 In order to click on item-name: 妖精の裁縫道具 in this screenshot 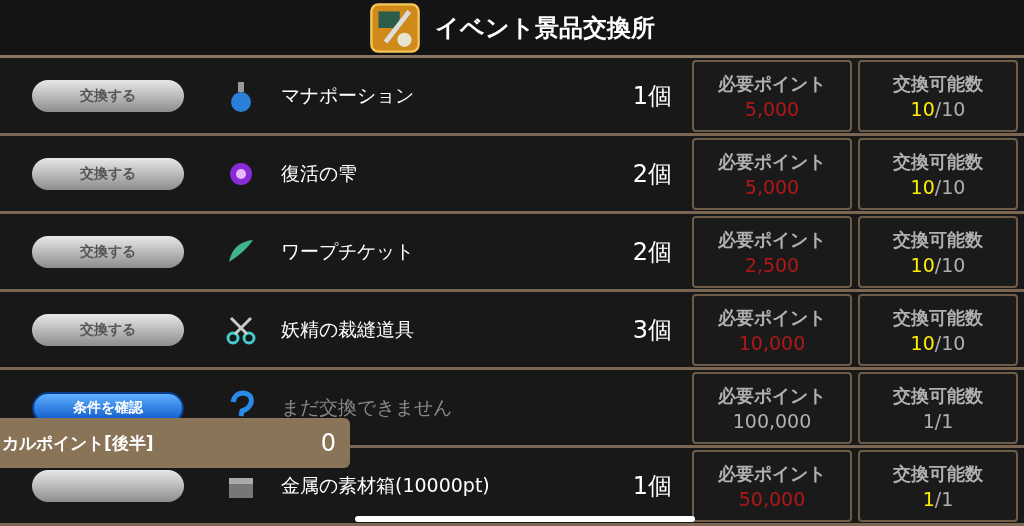, I will do `click(348, 329)`.